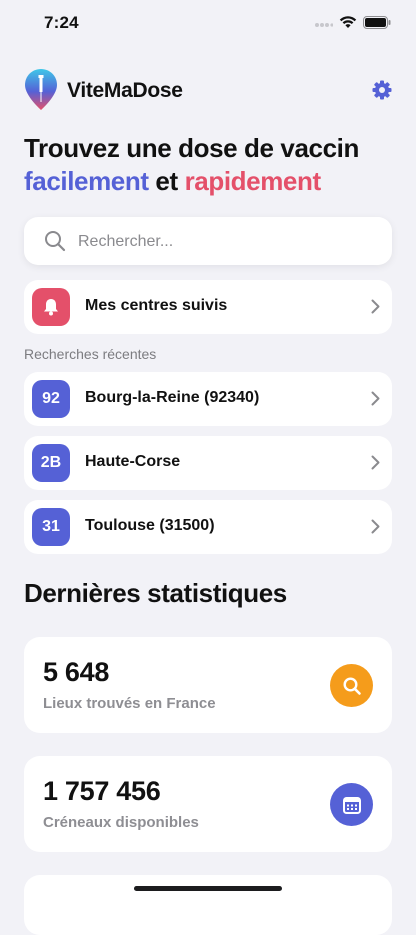 The width and height of the screenshot is (416, 935). What do you see at coordinates (41, 89) in the screenshot?
I see `logo-icon` at bounding box center [41, 89].